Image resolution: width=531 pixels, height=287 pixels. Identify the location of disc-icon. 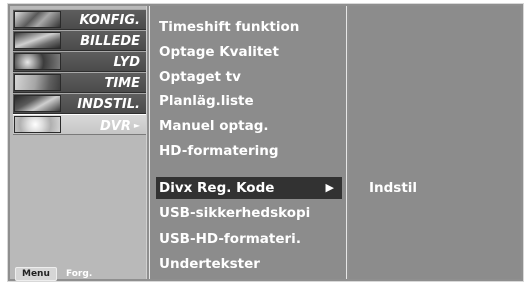
(37, 124).